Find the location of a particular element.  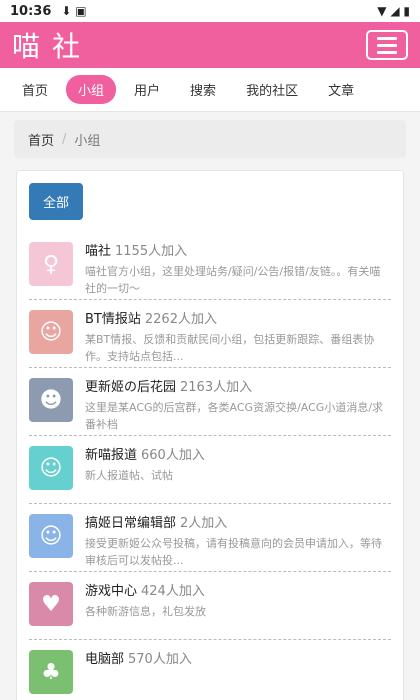

hamburger-menu-button is located at coordinates (387, 45).